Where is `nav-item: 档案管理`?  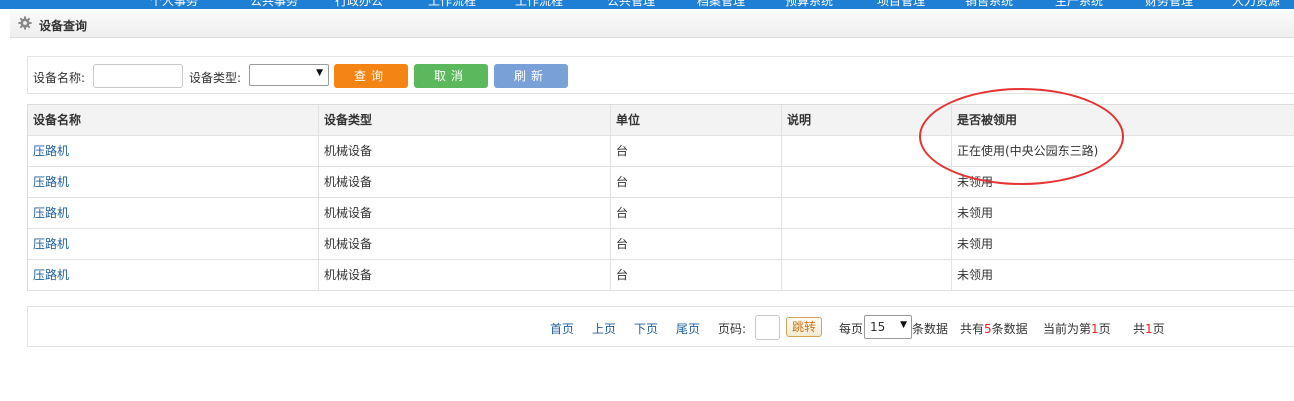 nav-item: 档案管理 is located at coordinates (721, 4).